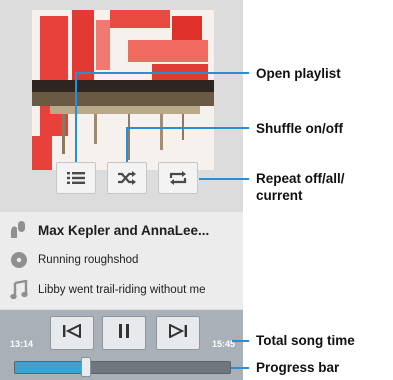 Image resolution: width=393 pixels, height=380 pixels. I want to click on progress-fill, so click(51, 367).